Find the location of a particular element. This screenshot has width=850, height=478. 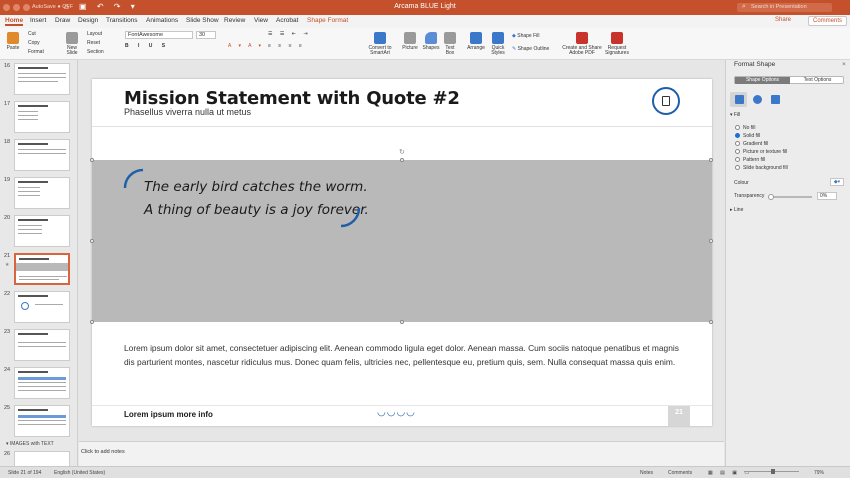

resize-handle-left is located at coordinates (92, 241).